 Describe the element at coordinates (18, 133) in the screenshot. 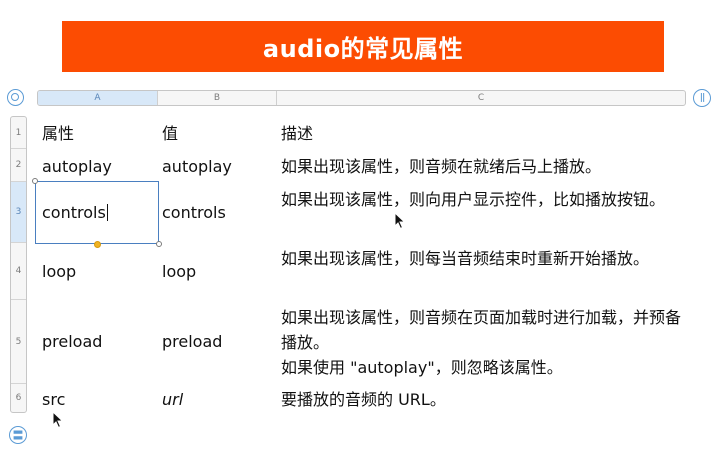

I see `row-header-1: 1` at that location.